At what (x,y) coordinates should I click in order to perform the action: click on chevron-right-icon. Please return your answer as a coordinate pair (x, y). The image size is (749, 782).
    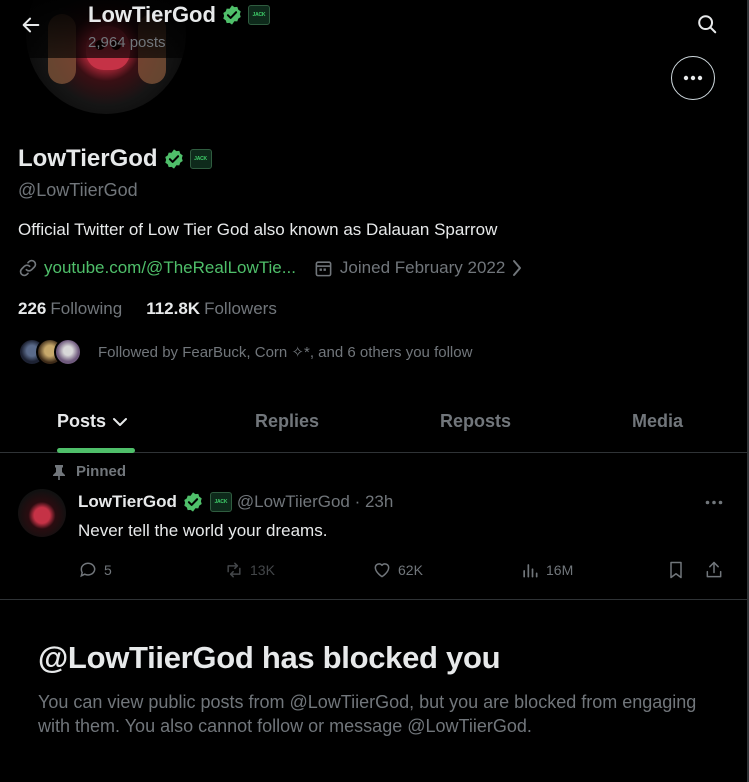
    Looking at the image, I should click on (517, 268).